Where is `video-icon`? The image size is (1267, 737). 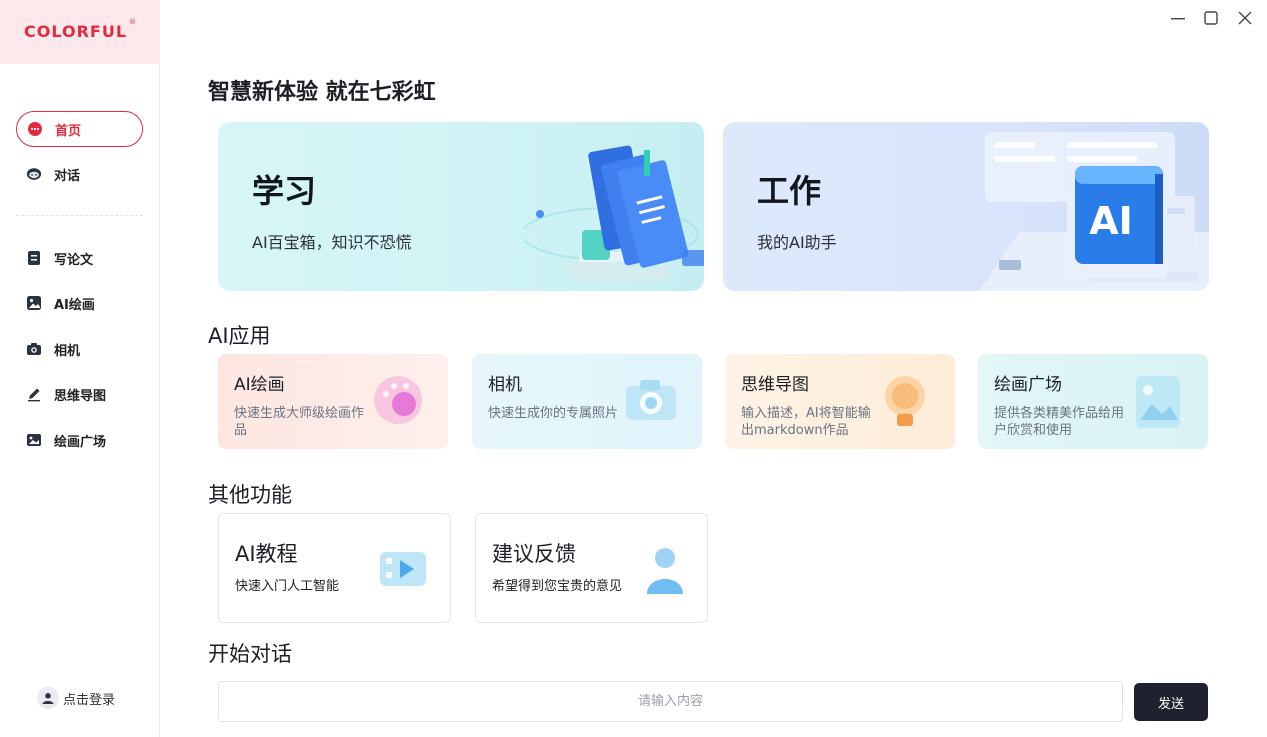 video-icon is located at coordinates (403, 569).